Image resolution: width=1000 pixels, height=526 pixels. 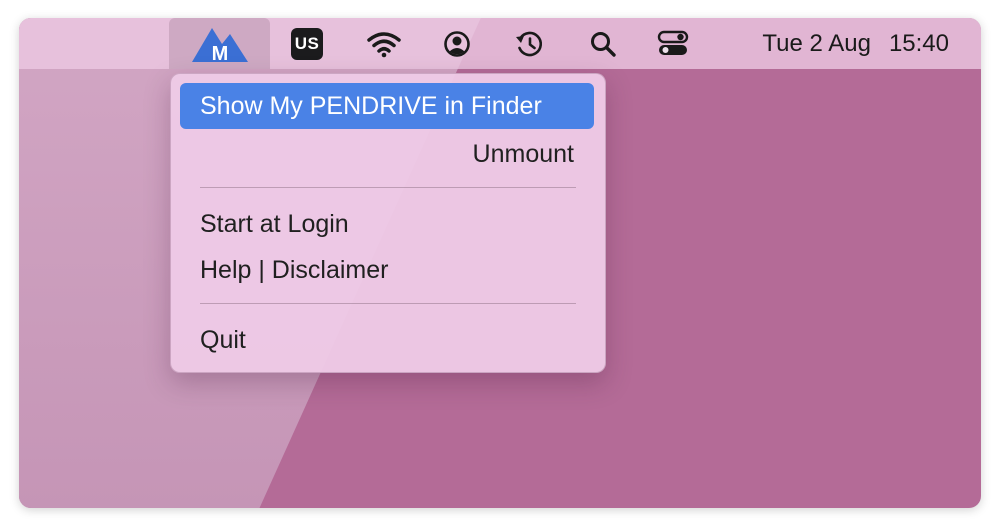 I want to click on pendrive-app-menu-extra: M, so click(x=219, y=43).